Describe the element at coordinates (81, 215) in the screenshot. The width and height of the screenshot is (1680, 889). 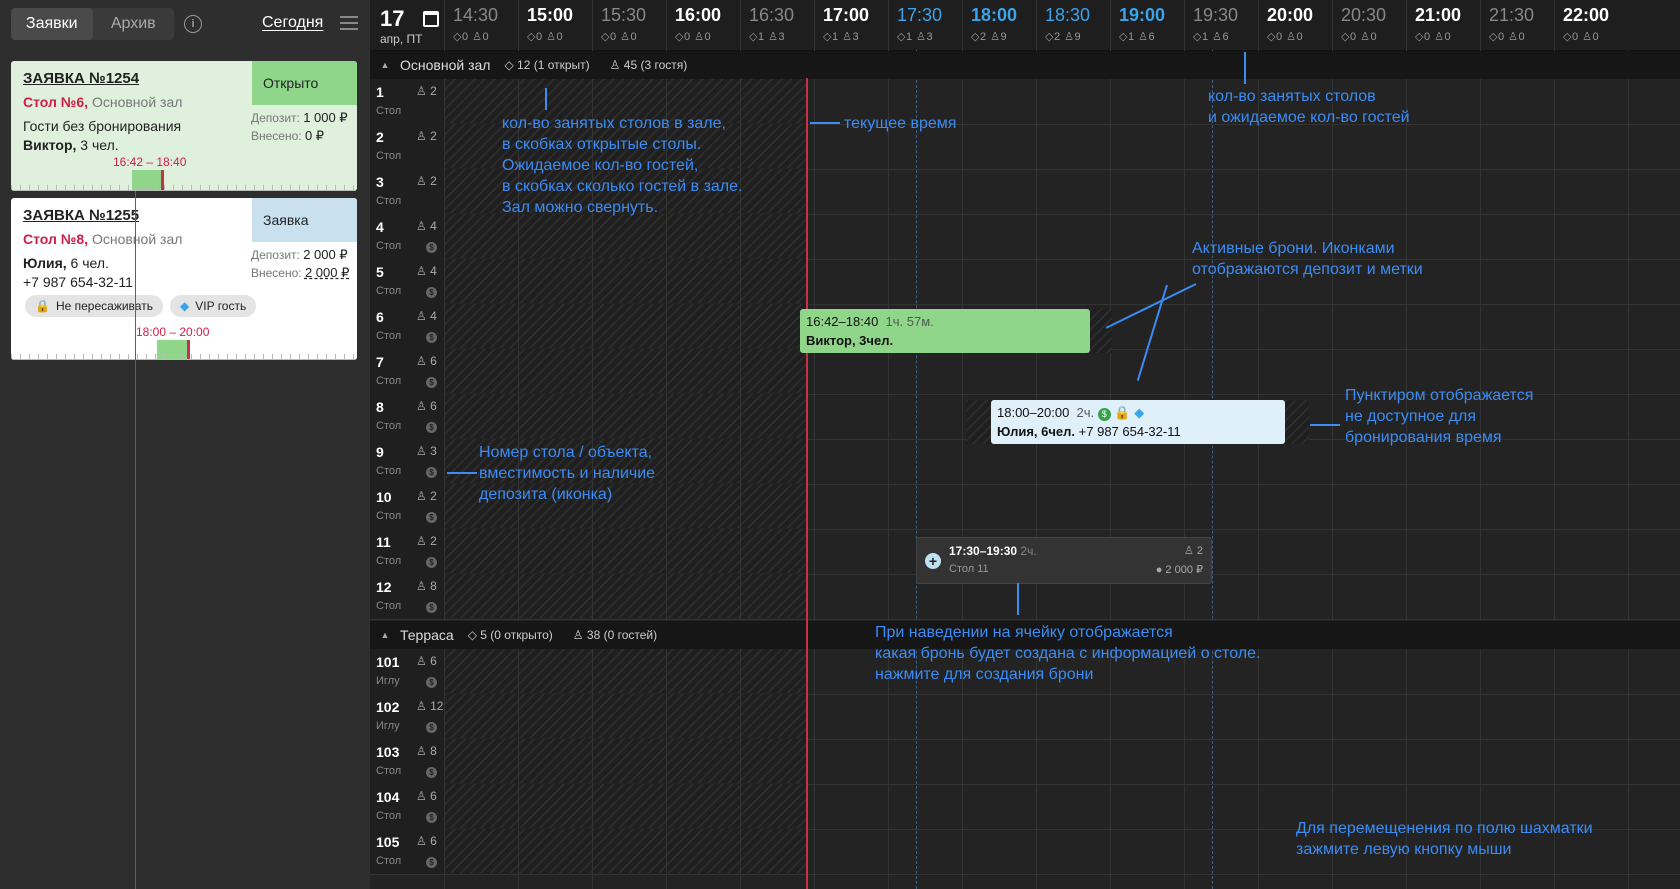
I see `request-title: ЗАЯВКА №1255` at that location.